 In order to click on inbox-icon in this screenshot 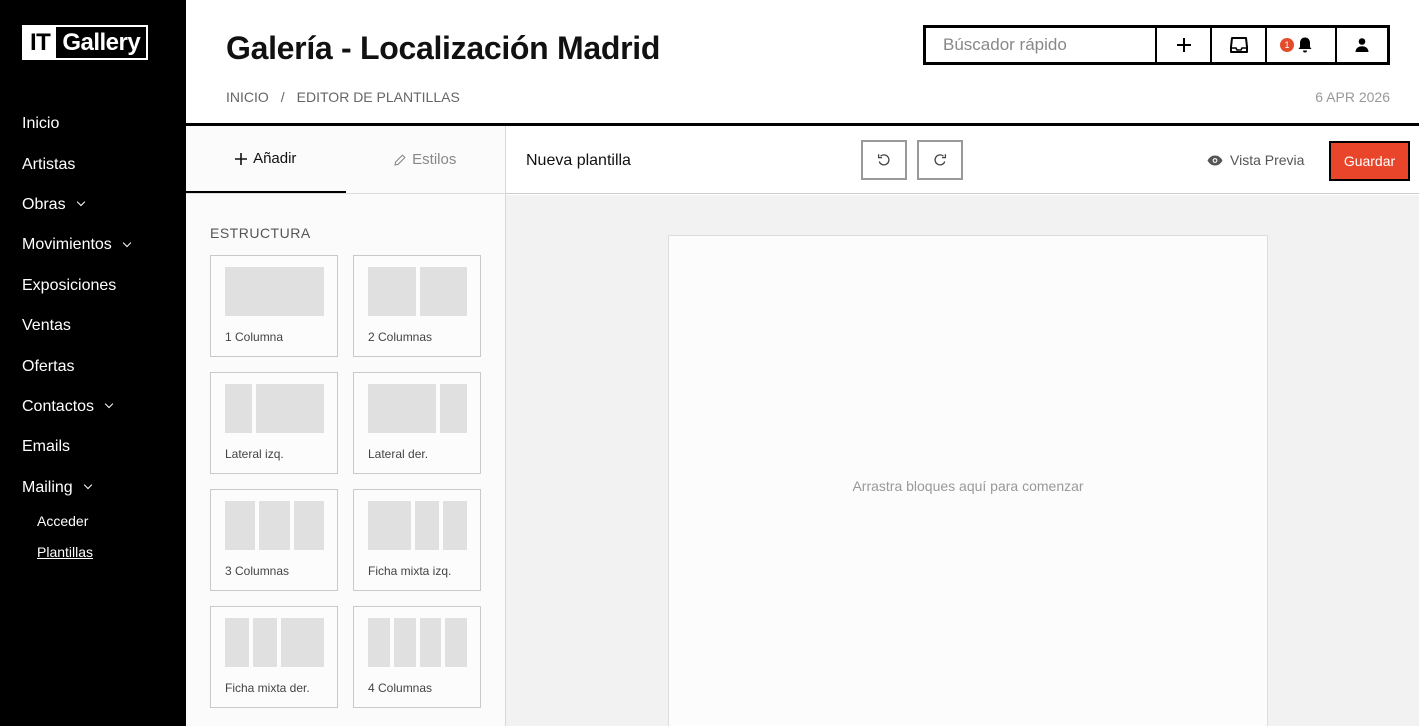, I will do `click(1238, 45)`.